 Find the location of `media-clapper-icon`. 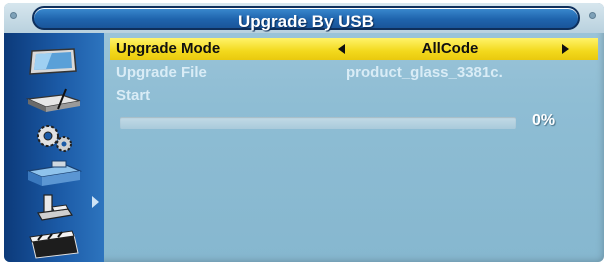

media-clapper-icon is located at coordinates (54, 244).